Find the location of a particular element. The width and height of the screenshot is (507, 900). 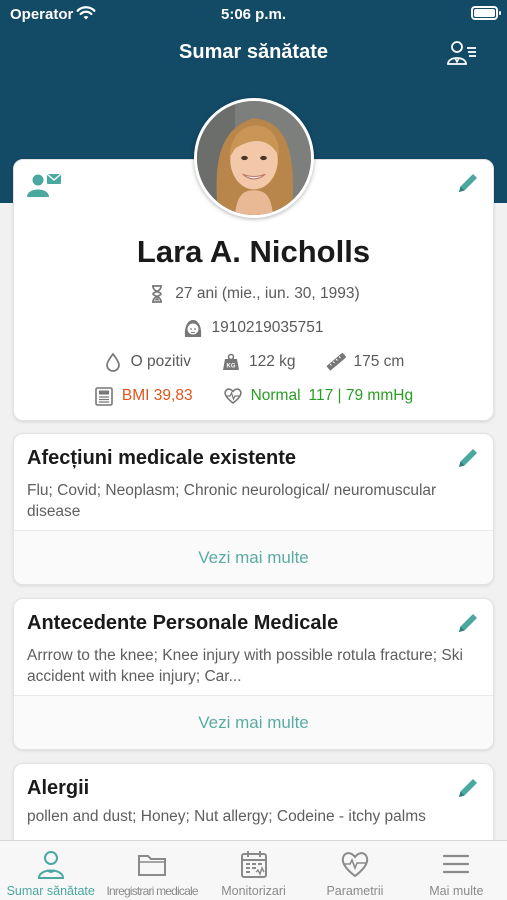

medical-history-title: Antecedente Personale Medicale is located at coordinates (183, 623).